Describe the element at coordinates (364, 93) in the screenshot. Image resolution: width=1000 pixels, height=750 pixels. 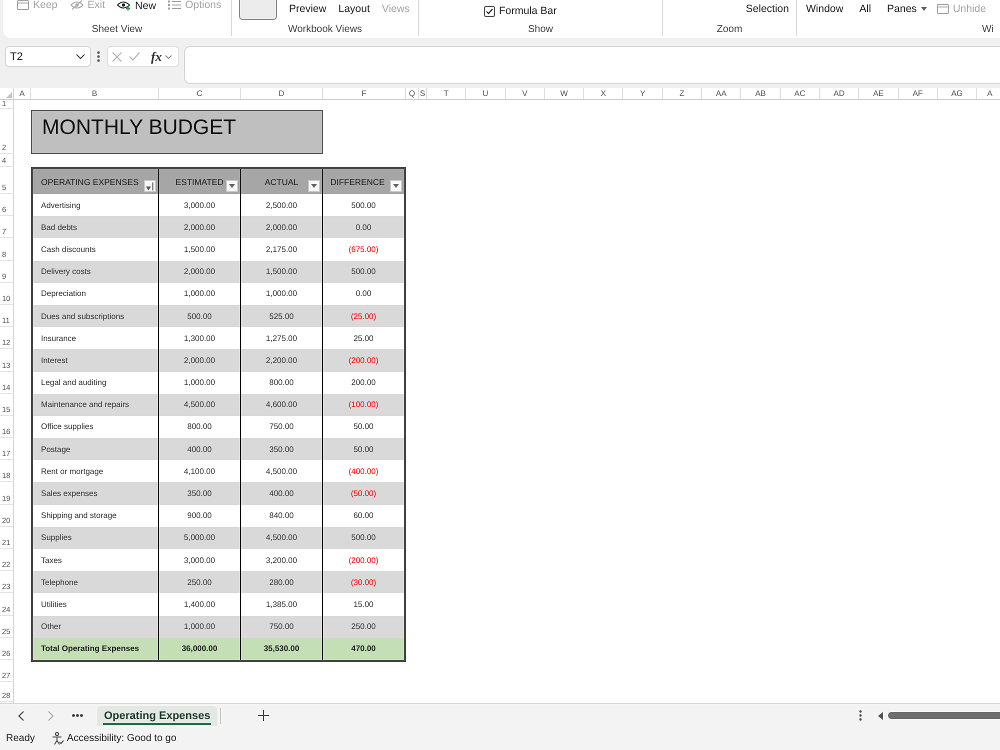
I see `column-header: F` at that location.